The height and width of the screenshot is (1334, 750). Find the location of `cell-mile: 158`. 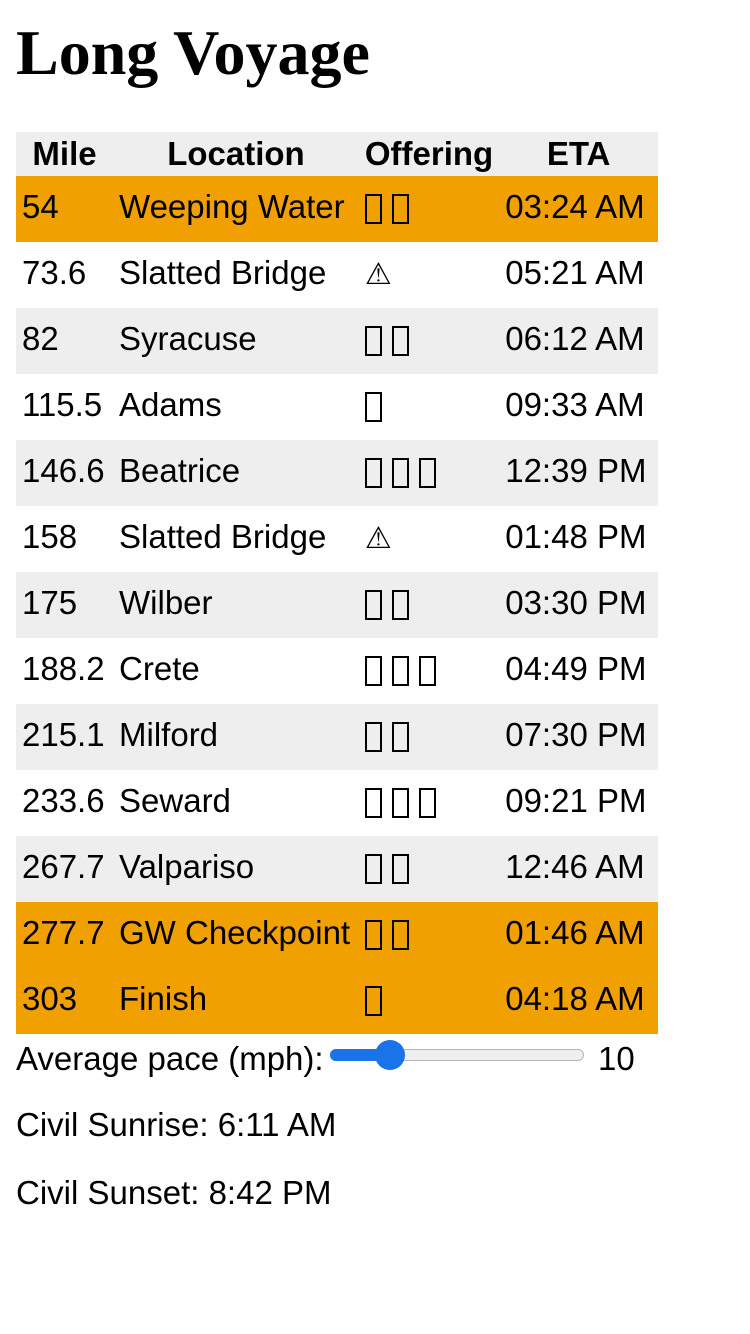

cell-mile: 158 is located at coordinates (50, 536).